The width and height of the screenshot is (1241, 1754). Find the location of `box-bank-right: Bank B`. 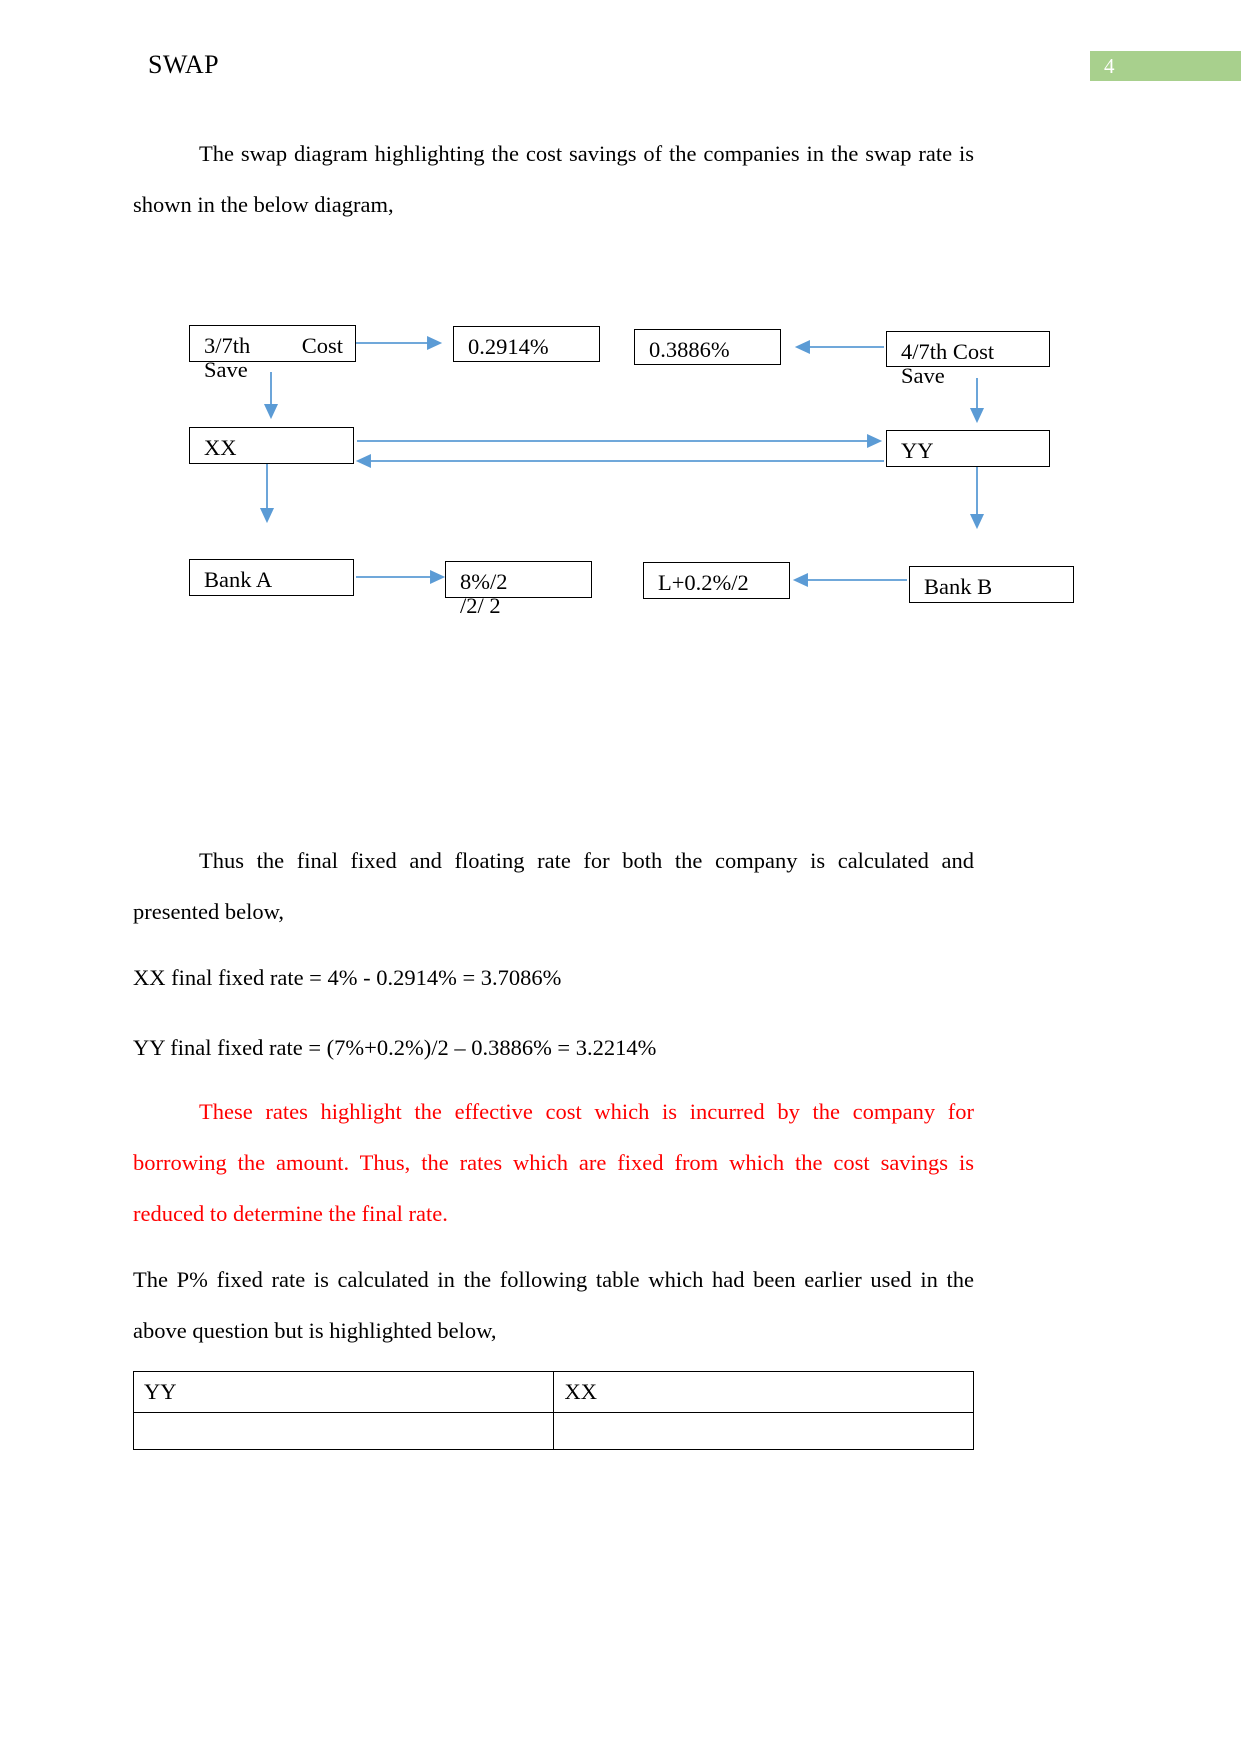

box-bank-right: Bank B is located at coordinates (991, 584).